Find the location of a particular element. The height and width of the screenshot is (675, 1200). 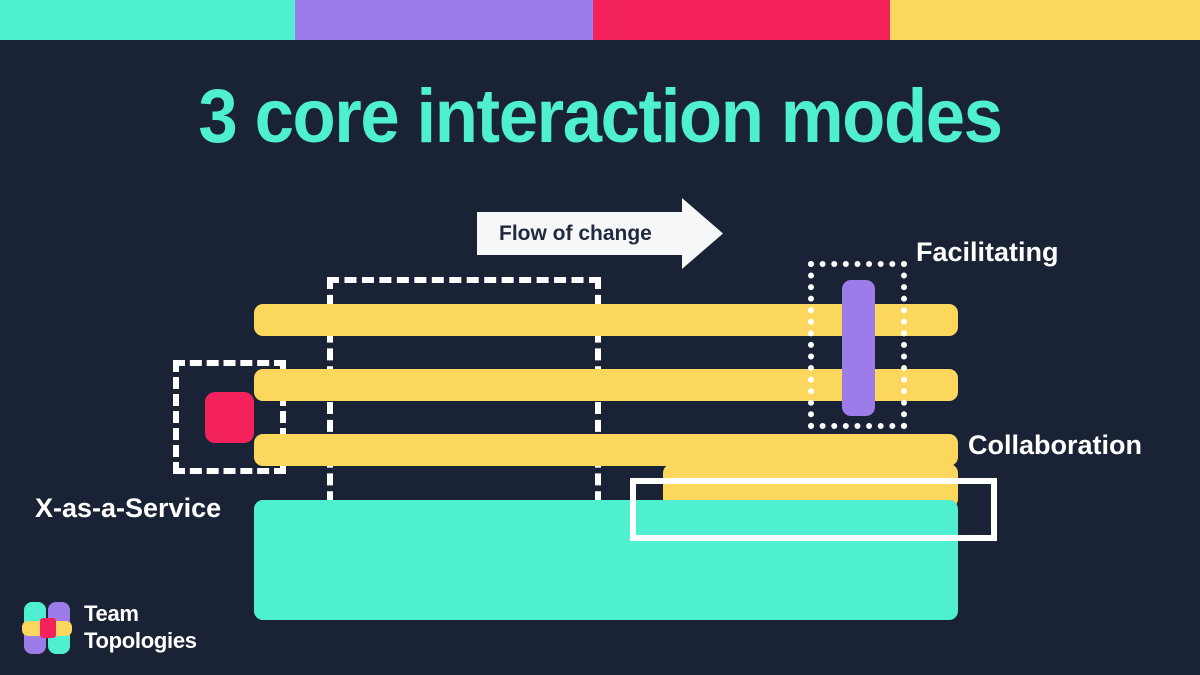

topbar-segment-purple is located at coordinates (444, 20).